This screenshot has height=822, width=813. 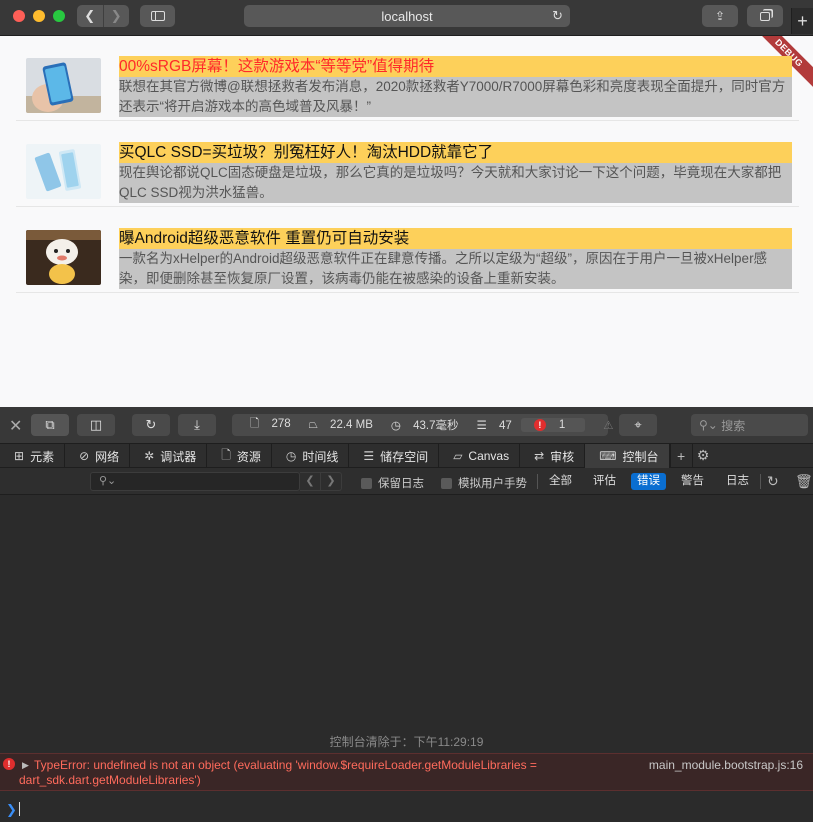 What do you see at coordinates (481, 426) in the screenshot?
I see `speech-bubble-icon: ☰` at bounding box center [481, 426].